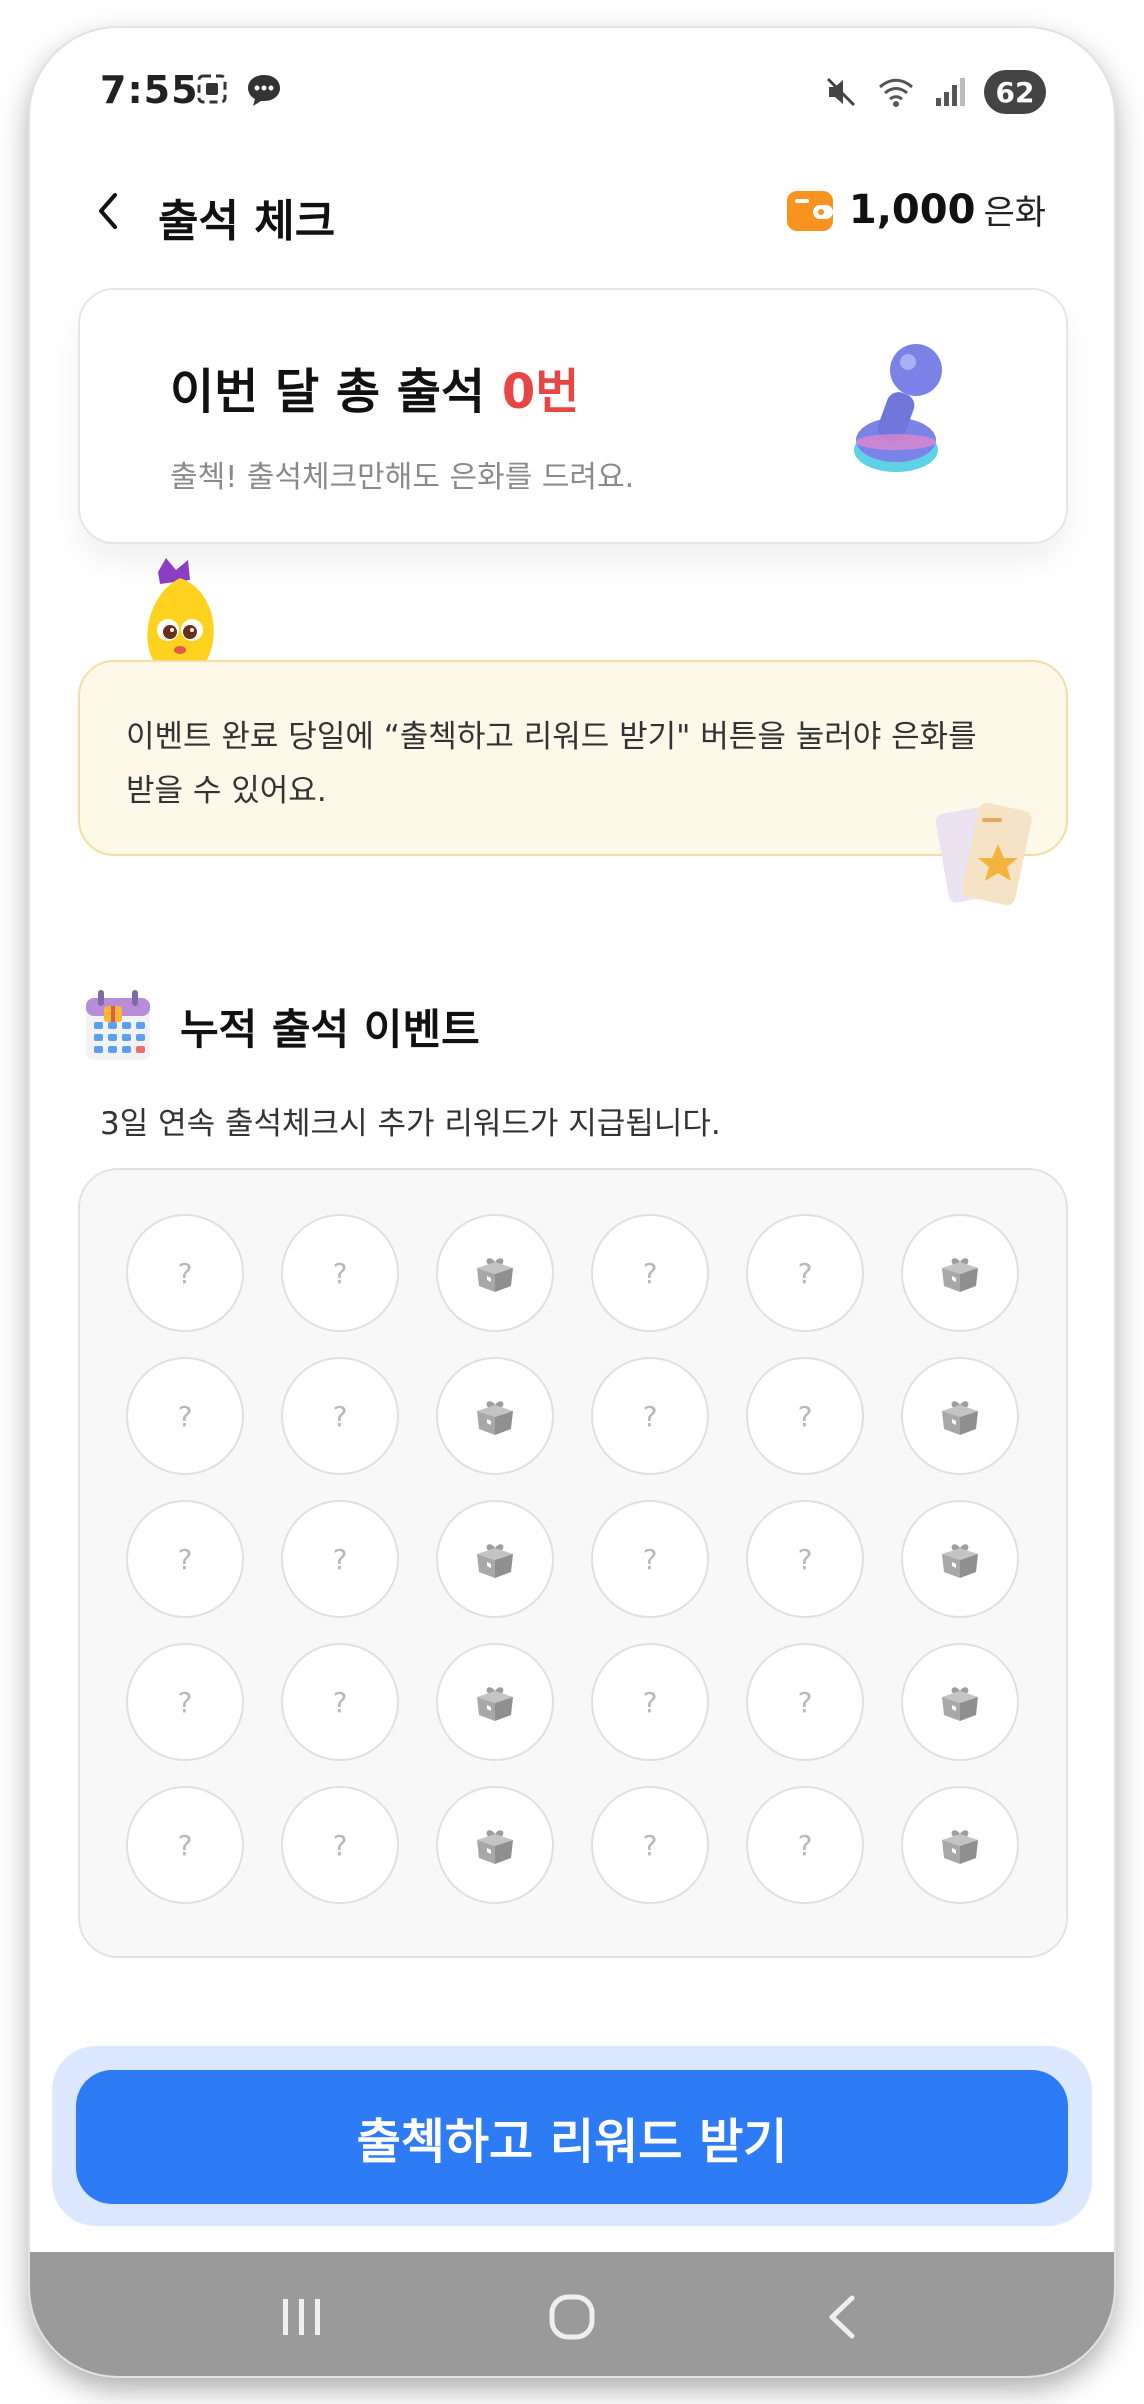 Image resolution: width=1144 pixels, height=2404 pixels. What do you see at coordinates (118, 1025) in the screenshot?
I see `calendar-icon` at bounding box center [118, 1025].